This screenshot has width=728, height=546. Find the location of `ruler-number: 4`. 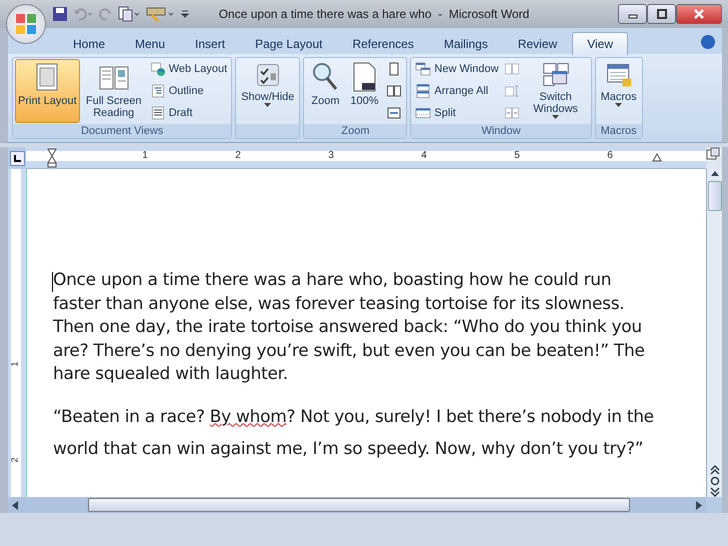

ruler-number: 4 is located at coordinates (424, 155).